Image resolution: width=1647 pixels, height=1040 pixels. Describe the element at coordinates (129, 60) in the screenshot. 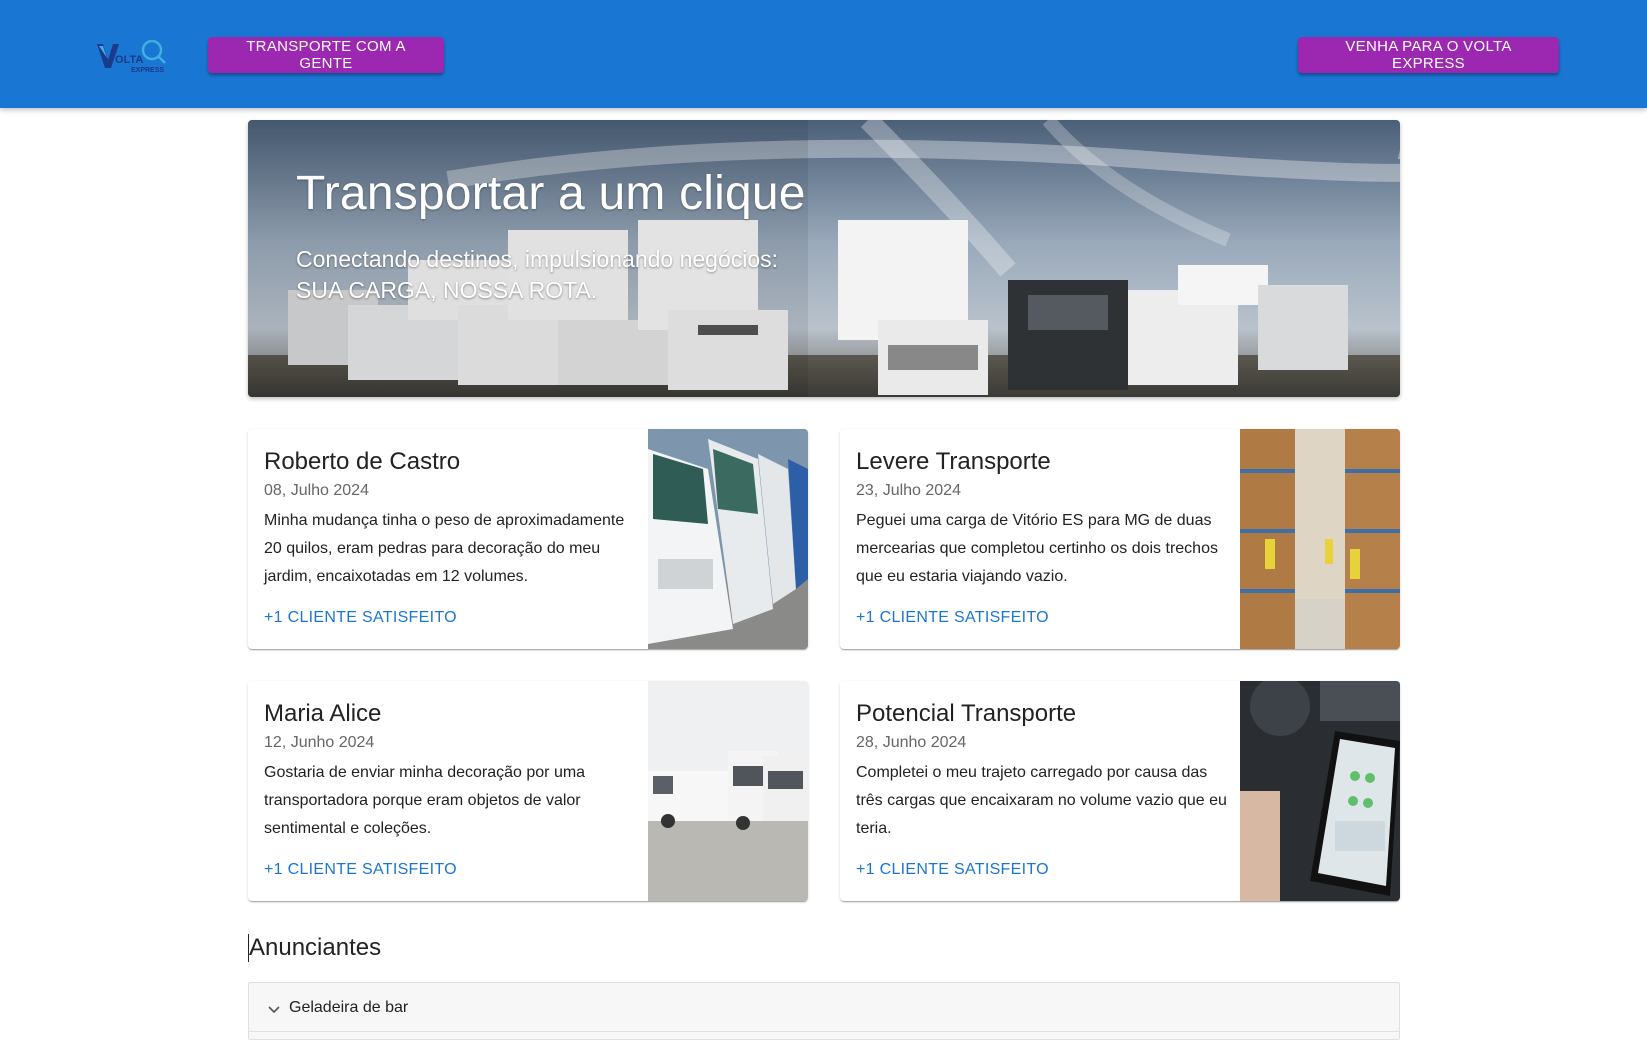

I see `svg-text: OLTA` at that location.